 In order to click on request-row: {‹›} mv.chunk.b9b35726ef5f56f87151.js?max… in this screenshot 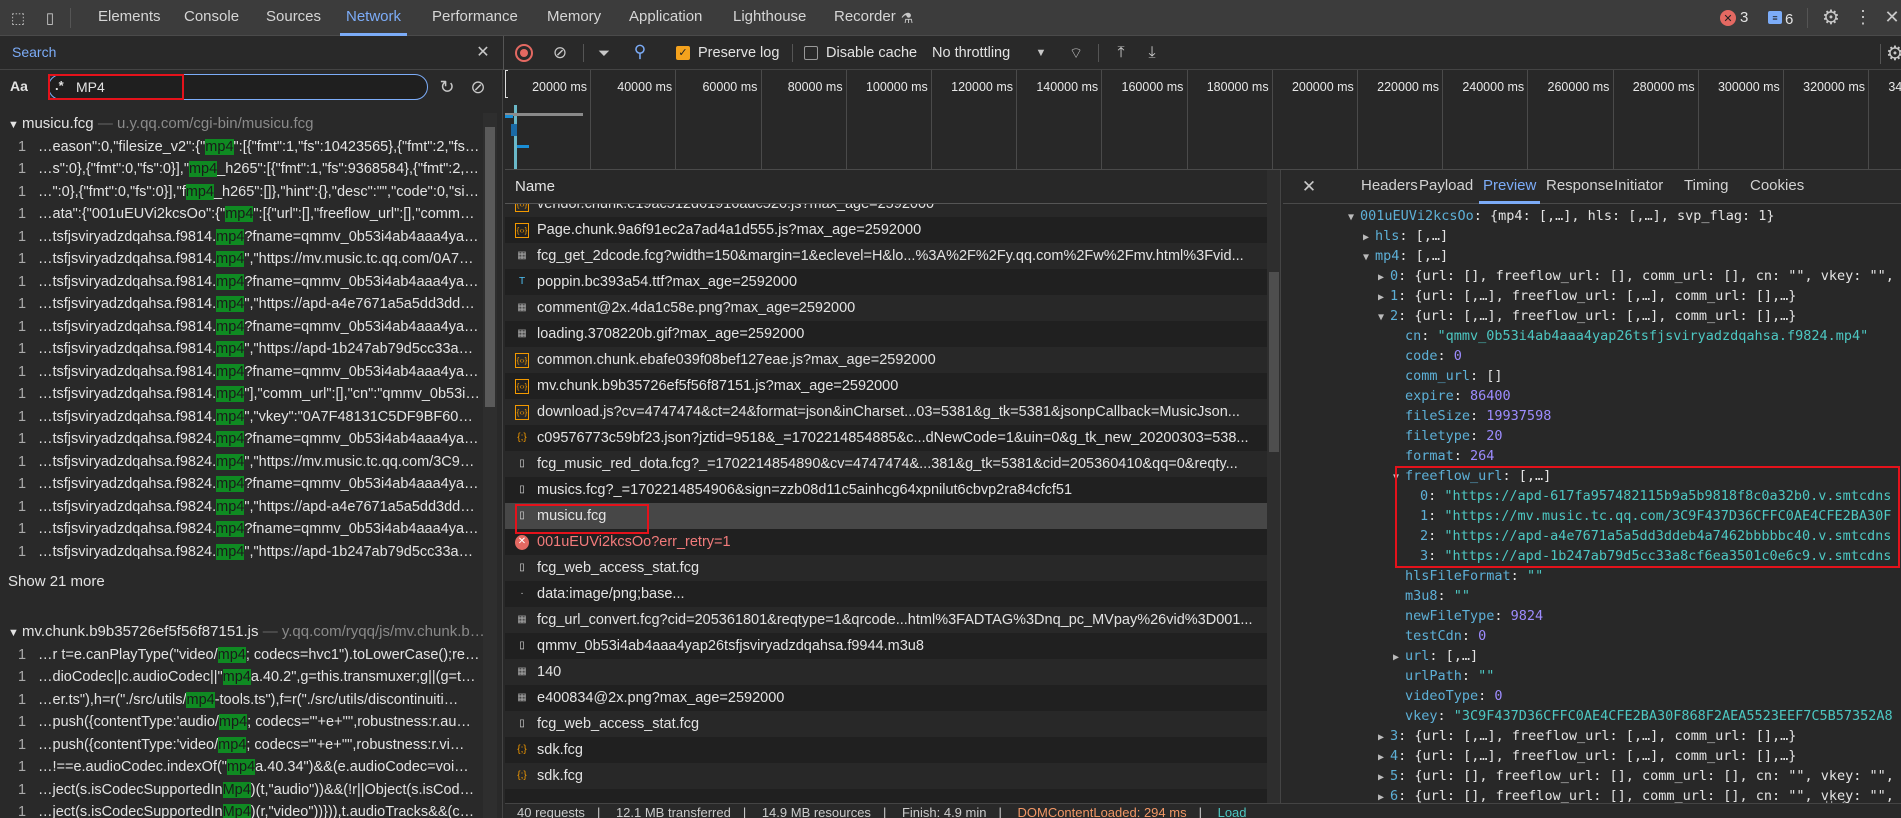, I will do `click(886, 386)`.